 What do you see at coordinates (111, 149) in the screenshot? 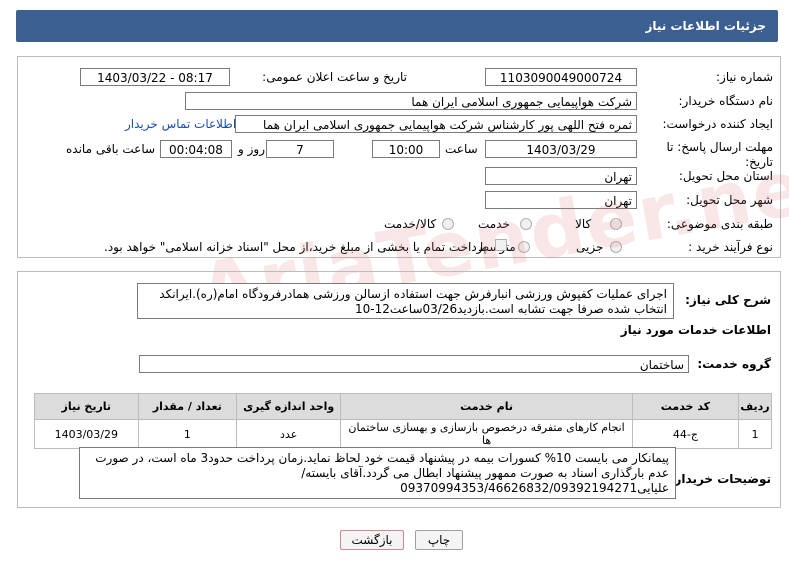
I see `remaining-time-label: ساعت باقی مانده` at bounding box center [111, 149].